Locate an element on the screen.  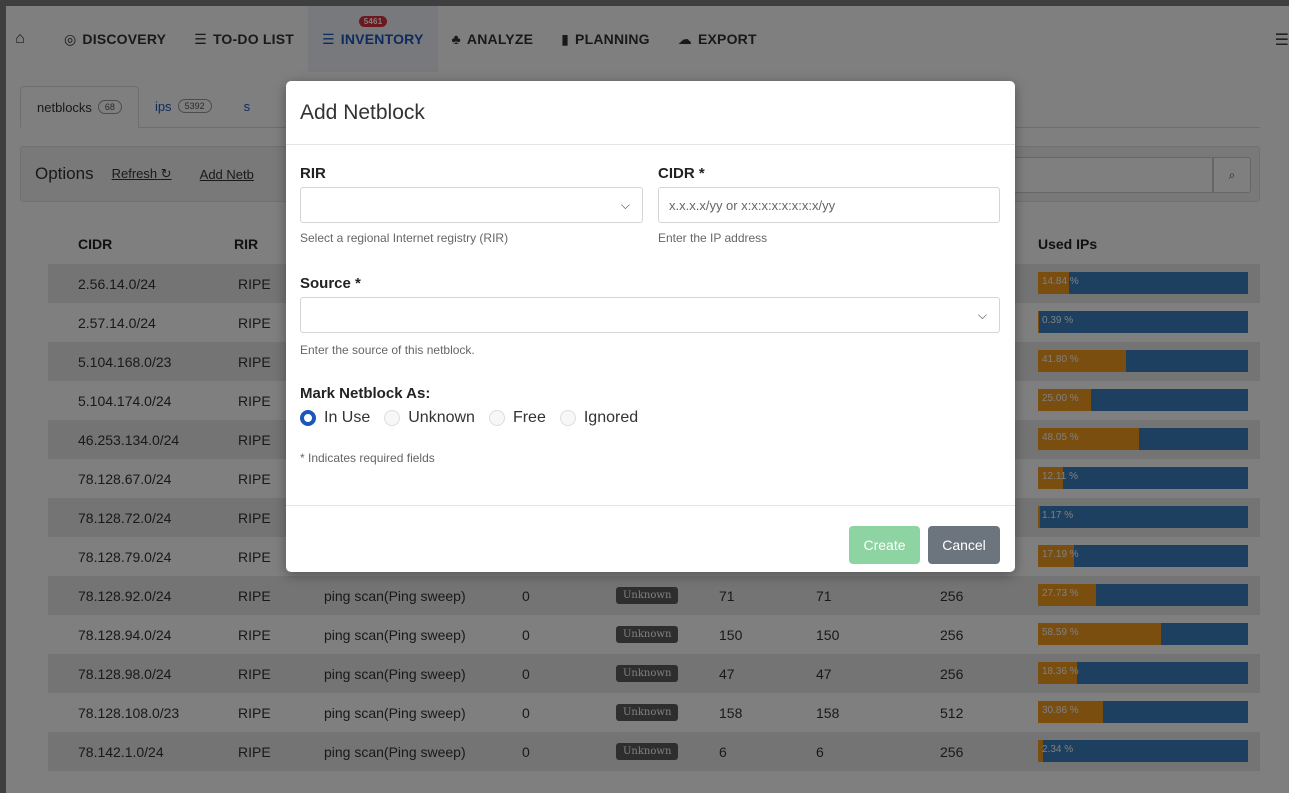
radio-unknown: Unknown is located at coordinates (429, 418).